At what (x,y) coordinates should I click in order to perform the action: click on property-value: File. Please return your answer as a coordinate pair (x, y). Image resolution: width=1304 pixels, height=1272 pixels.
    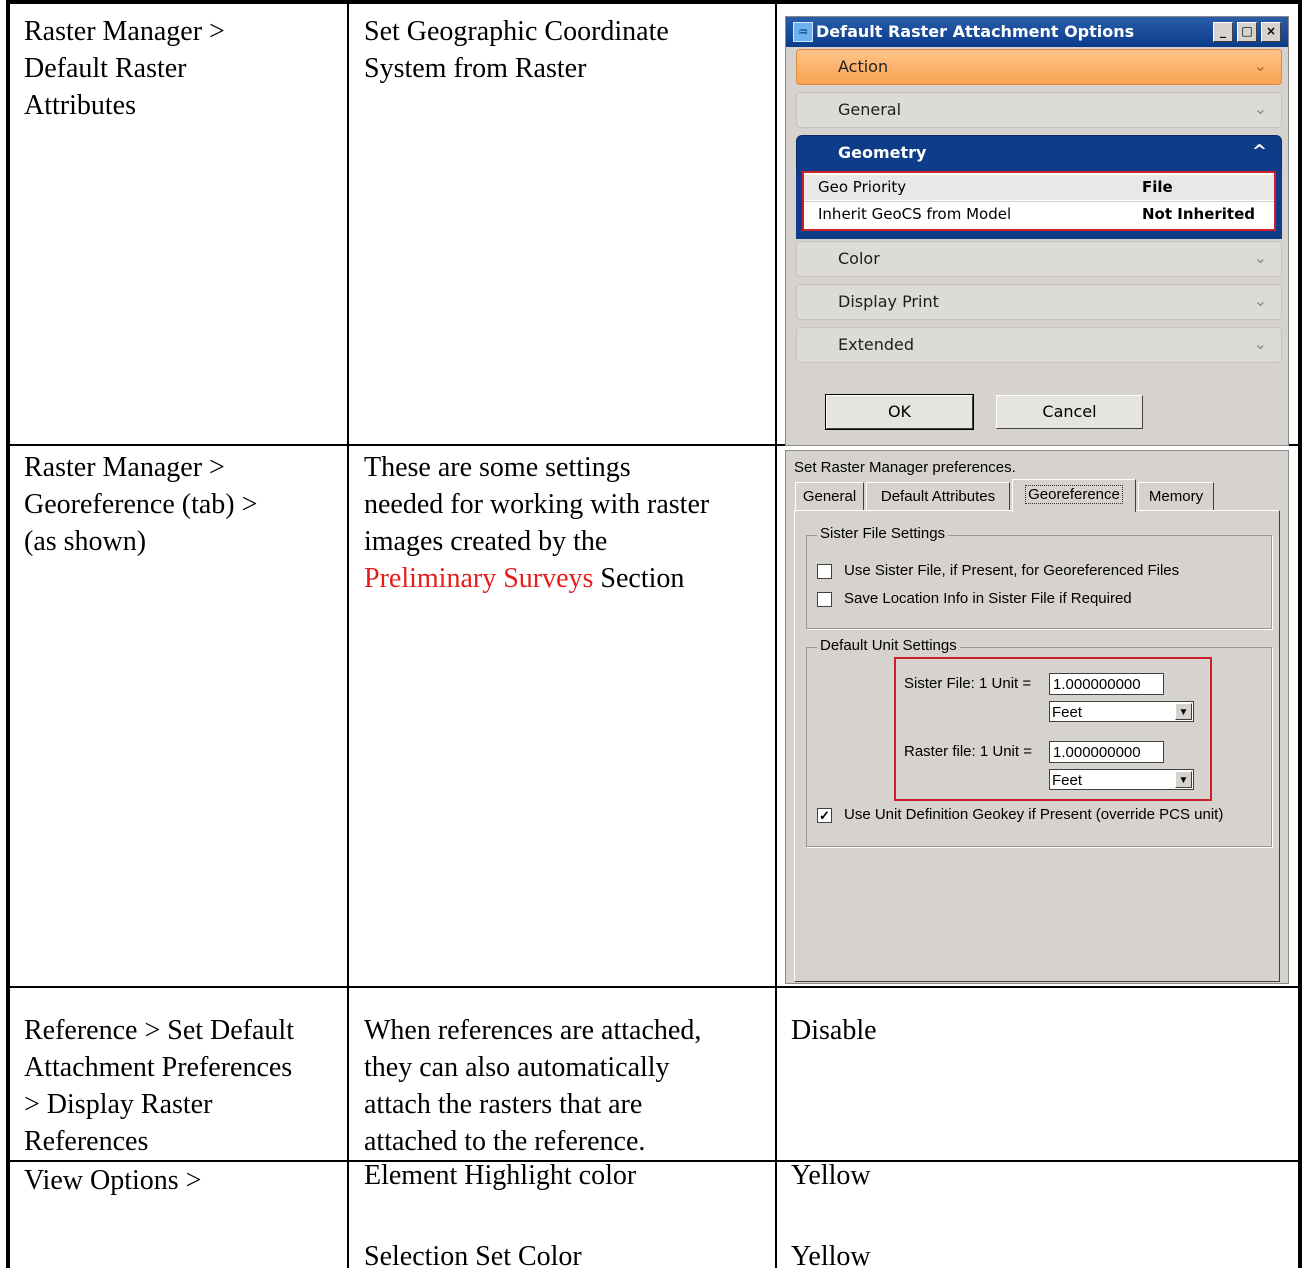
    Looking at the image, I should click on (1157, 187).